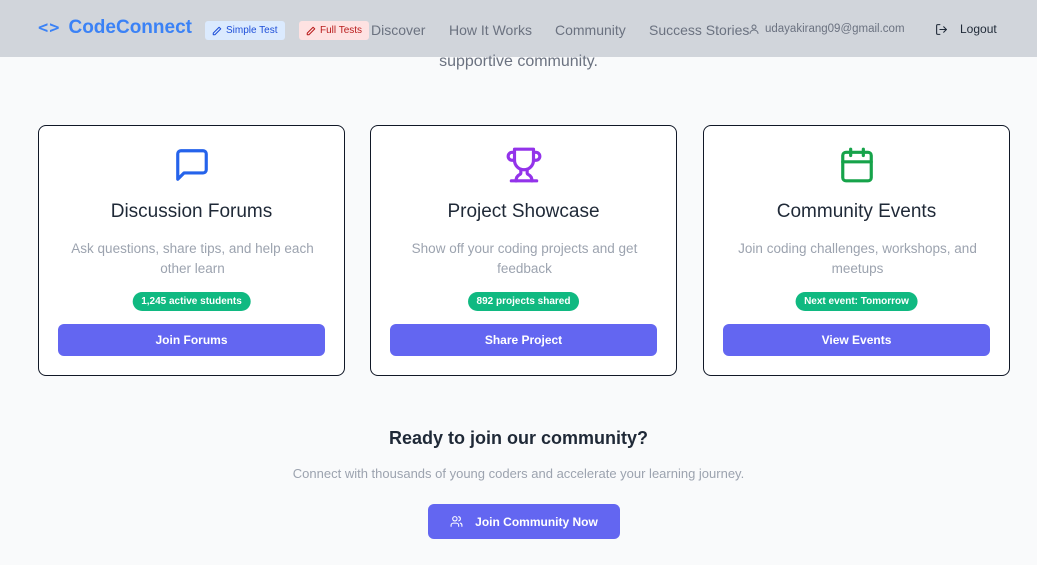 The height and width of the screenshot is (565, 1037). What do you see at coordinates (130, 27) in the screenshot?
I see `brand-name: CodeConnect` at bounding box center [130, 27].